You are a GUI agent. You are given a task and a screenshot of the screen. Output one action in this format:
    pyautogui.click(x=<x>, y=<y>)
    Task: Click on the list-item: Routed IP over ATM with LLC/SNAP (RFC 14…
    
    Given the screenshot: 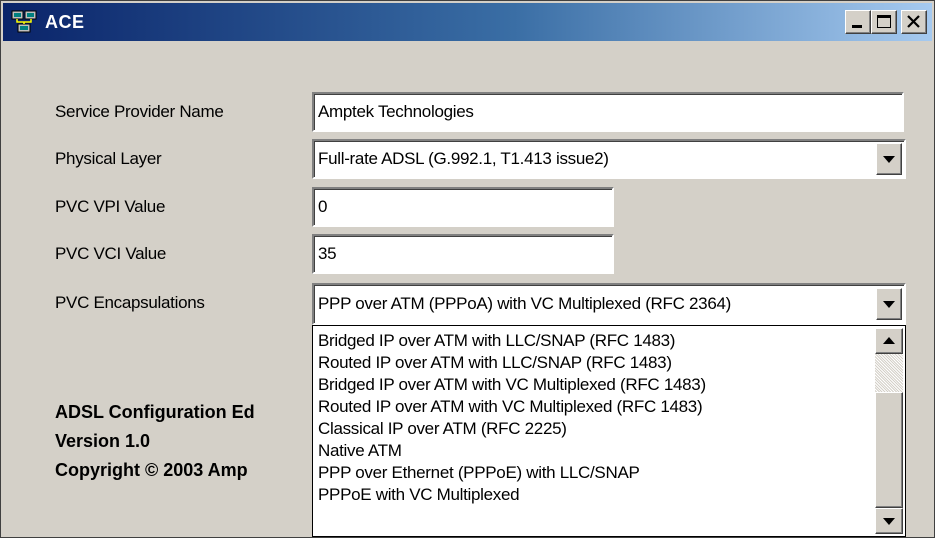 What is the action you would take?
    pyautogui.click(x=495, y=363)
    